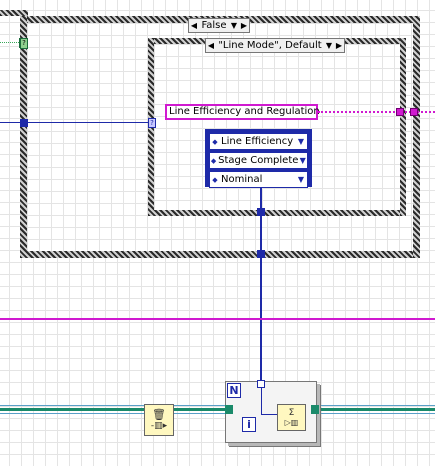  What do you see at coordinates (217, 413) in the screenshot?
I see `cluster-wire-bottom` at bounding box center [217, 413].